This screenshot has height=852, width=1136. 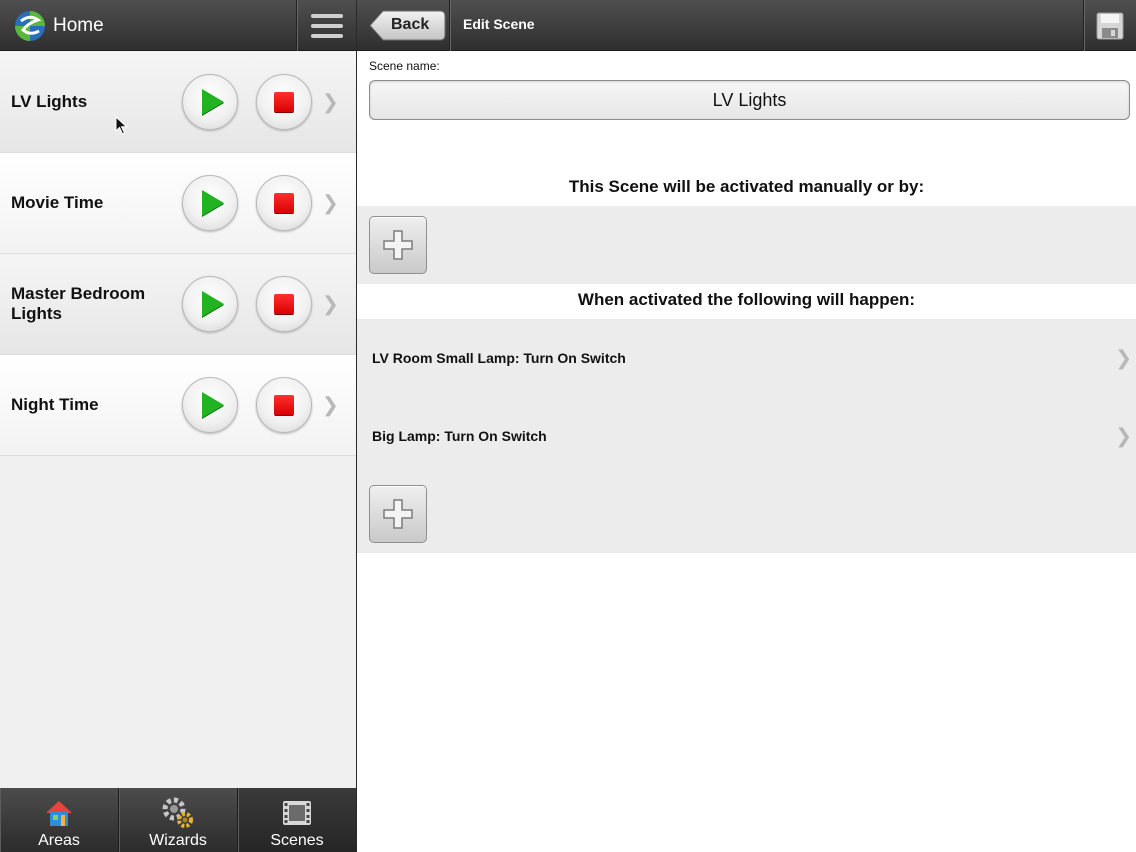 I want to click on page-title: Edit Scene, so click(x=499, y=24).